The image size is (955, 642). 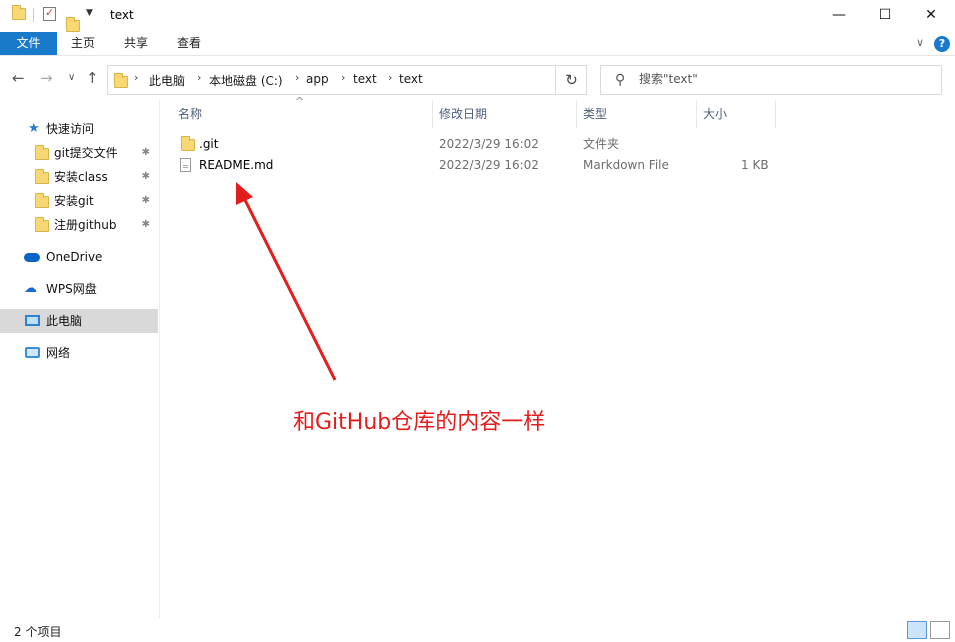 I want to click on annotation-text: 和GitHub仓库的内容一样, so click(x=419, y=422).